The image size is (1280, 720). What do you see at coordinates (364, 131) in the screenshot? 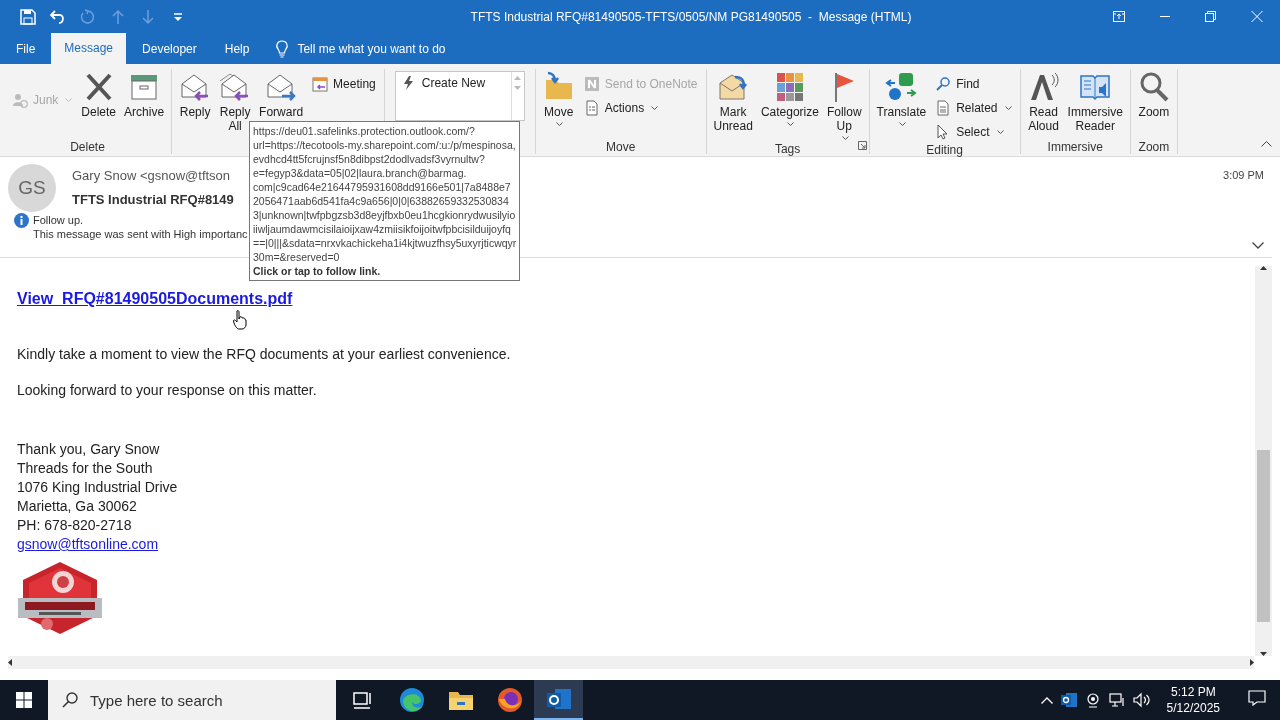
I see `tooltip-url-line: https://deu01.safelinks.protection.outlook.com/?` at bounding box center [364, 131].